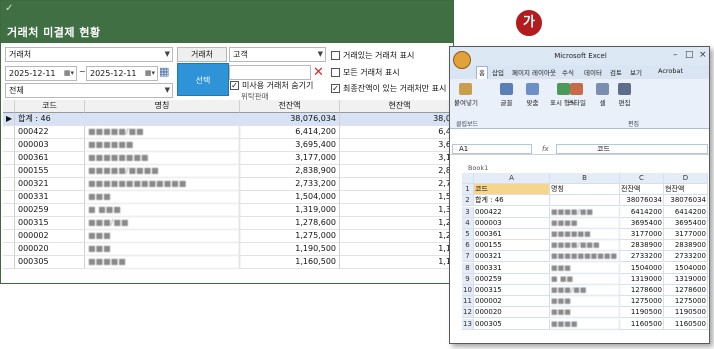 This screenshot has height=349, width=714. What do you see at coordinates (506, 95) in the screenshot?
I see `ribbon-font: 글꼴` at bounding box center [506, 95].